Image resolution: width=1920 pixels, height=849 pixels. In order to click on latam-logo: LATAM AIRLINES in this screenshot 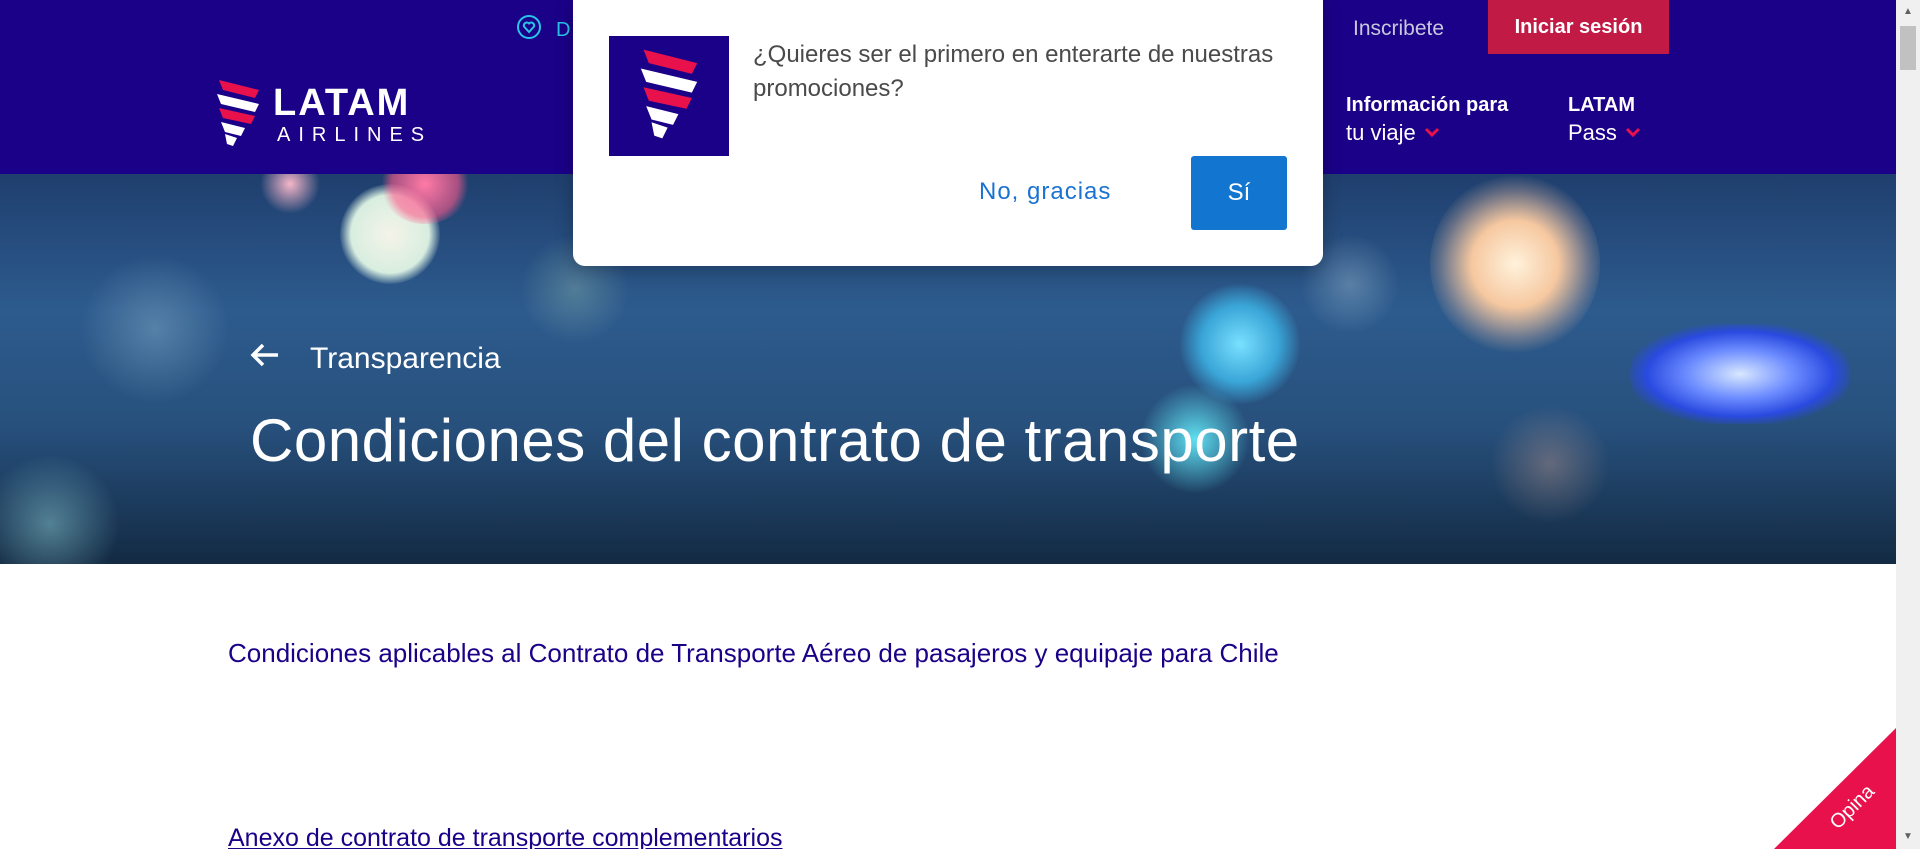, I will do `click(323, 115)`.